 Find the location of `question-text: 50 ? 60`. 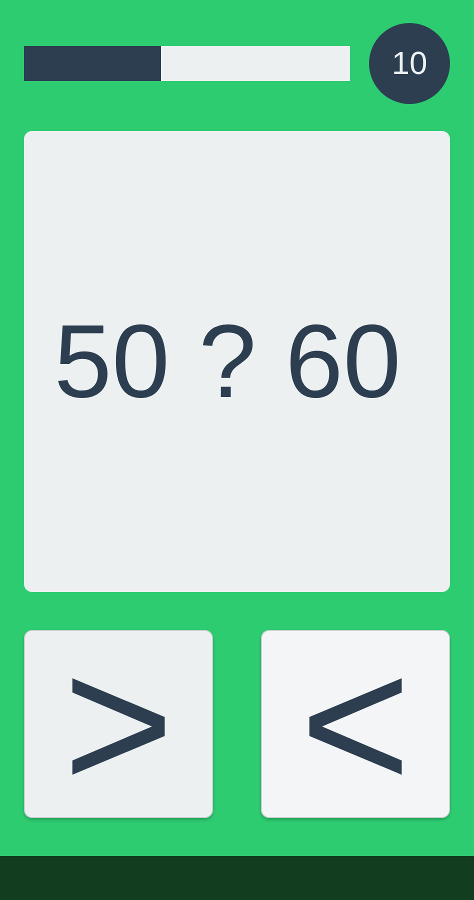

question-text: 50 ? 60 is located at coordinates (227, 362).